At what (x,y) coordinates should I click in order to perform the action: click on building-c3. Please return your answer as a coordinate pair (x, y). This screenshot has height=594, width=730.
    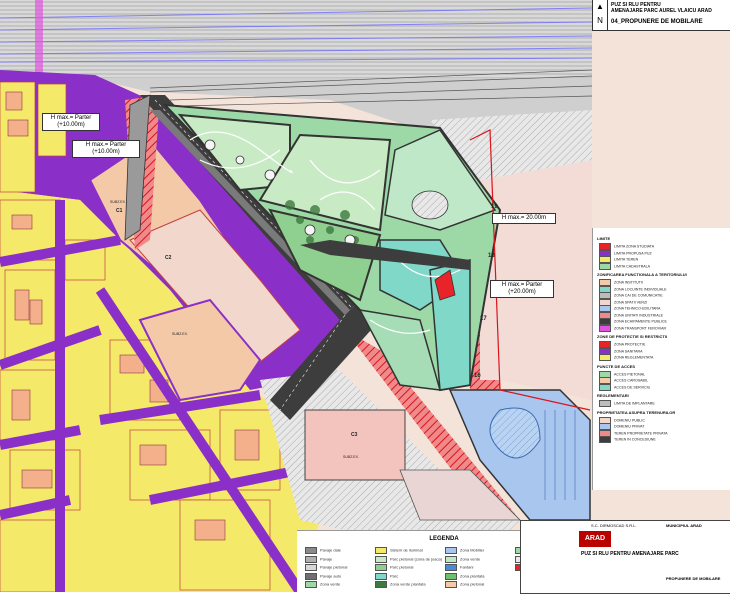
    Looking at the image, I should click on (355, 445).